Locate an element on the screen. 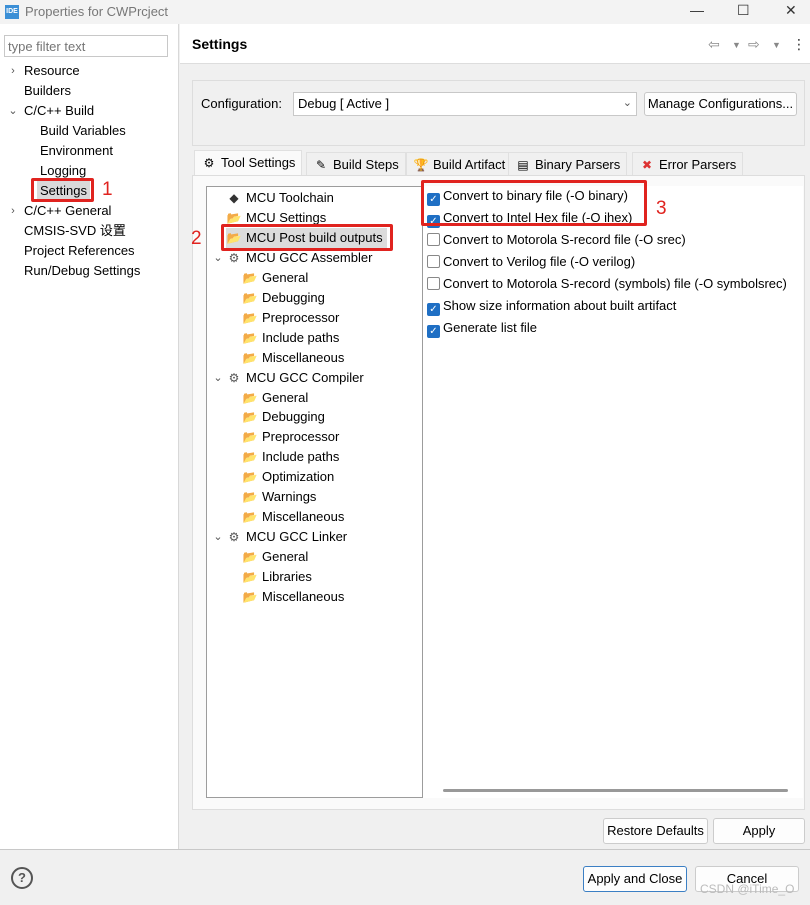 Image resolution: width=810 pixels, height=905 pixels. apply-and-close-button: Apply and Close is located at coordinates (635, 879).